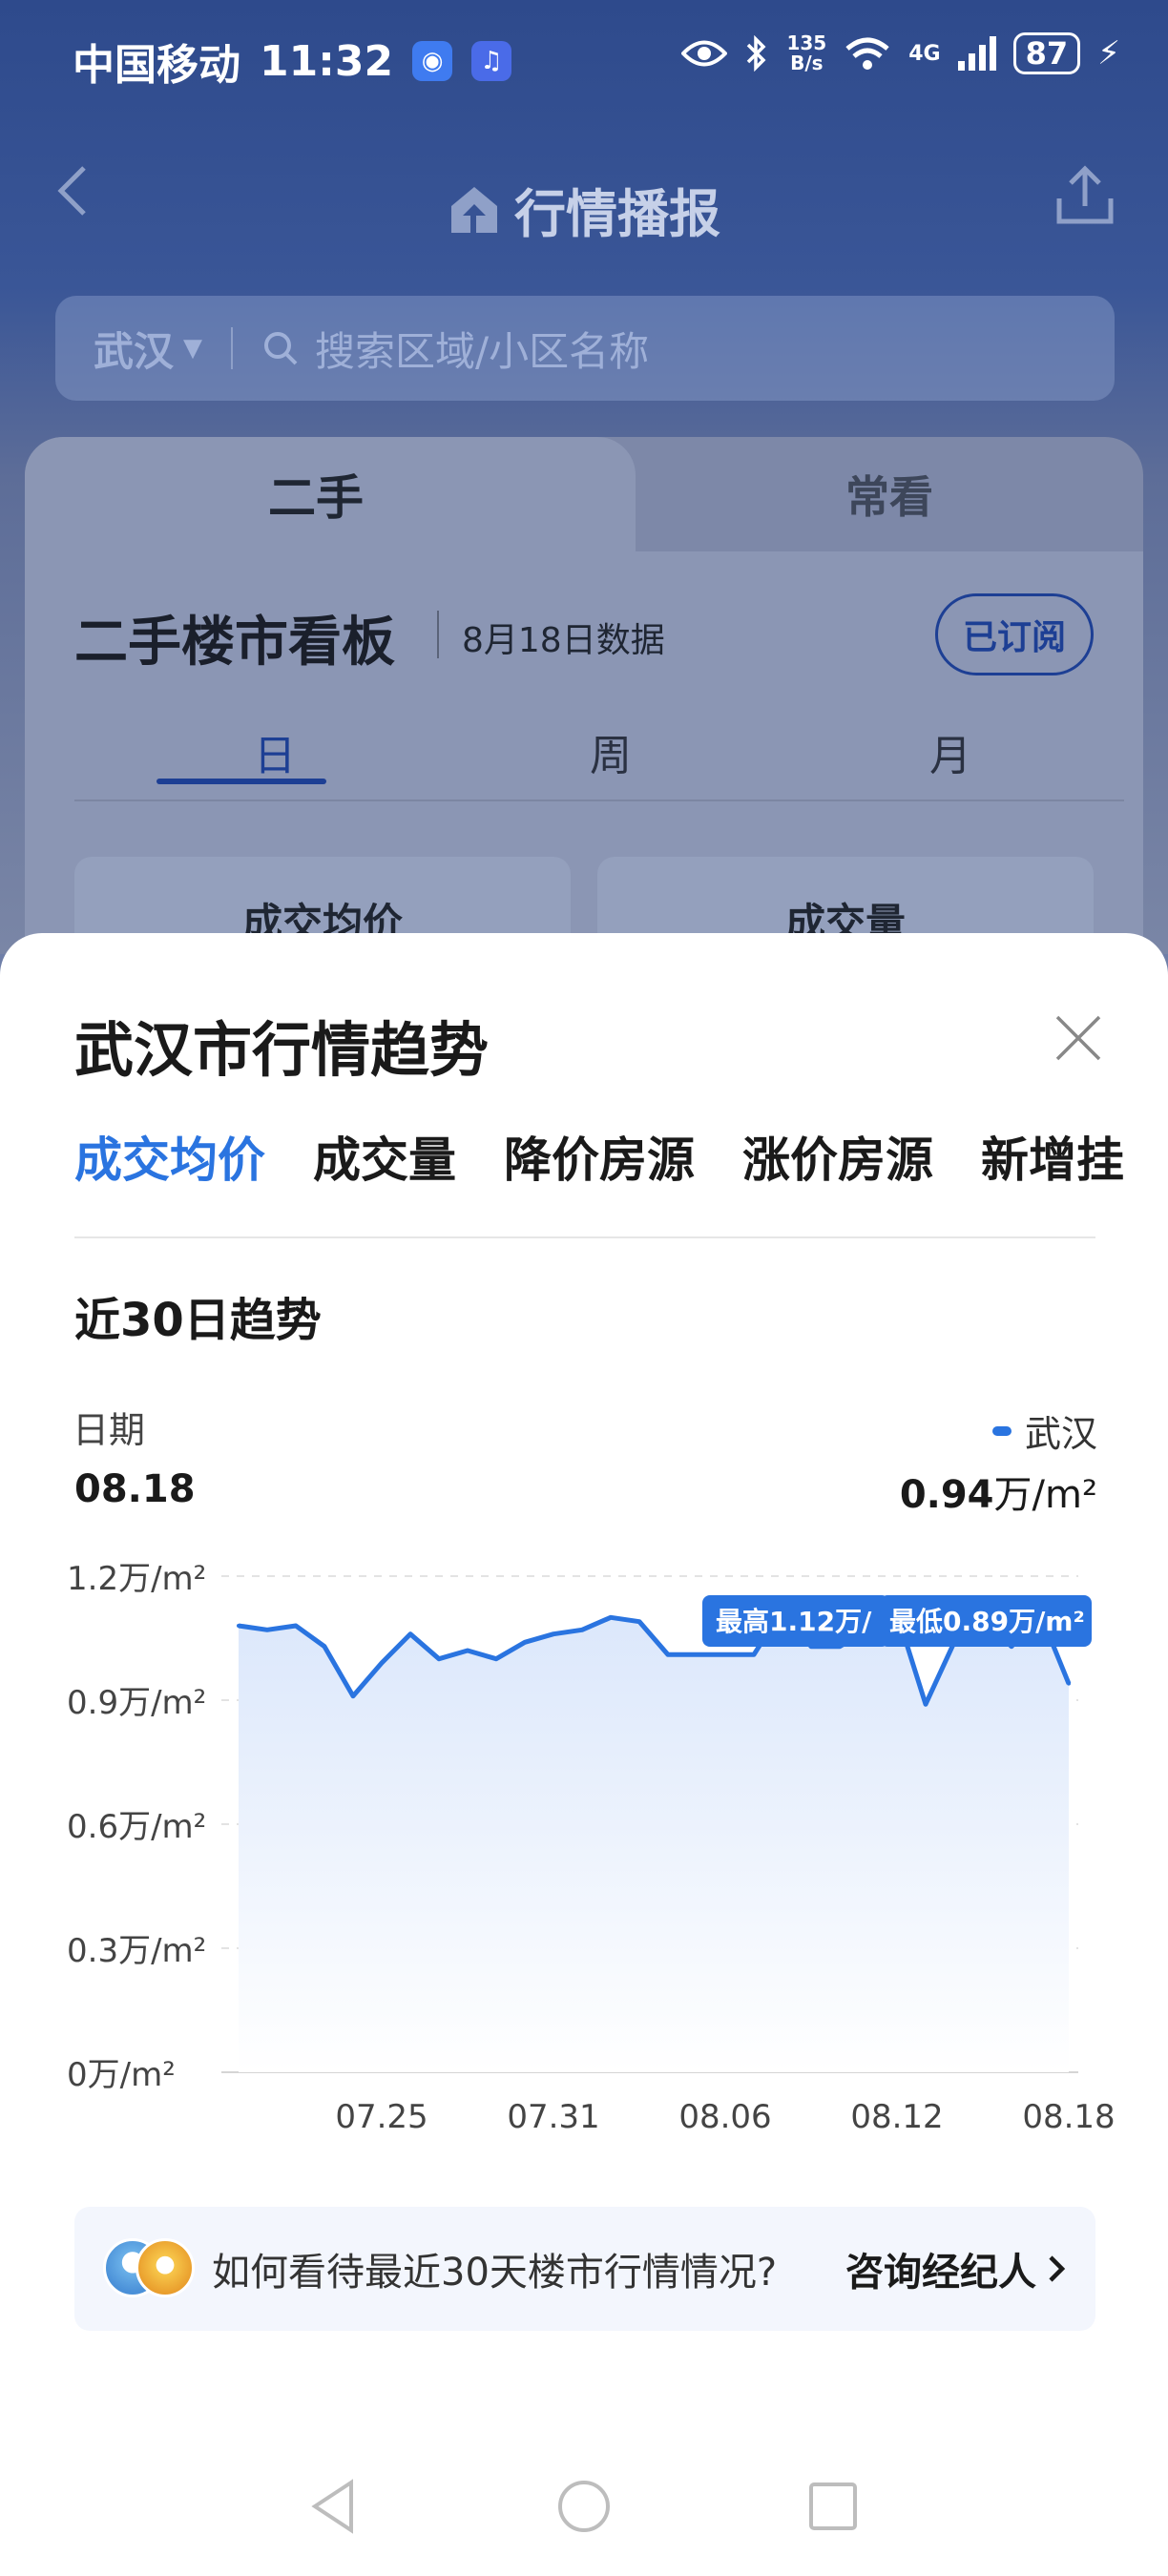 The width and height of the screenshot is (1168, 2576). I want to click on battery-level: 87, so click(1046, 53).